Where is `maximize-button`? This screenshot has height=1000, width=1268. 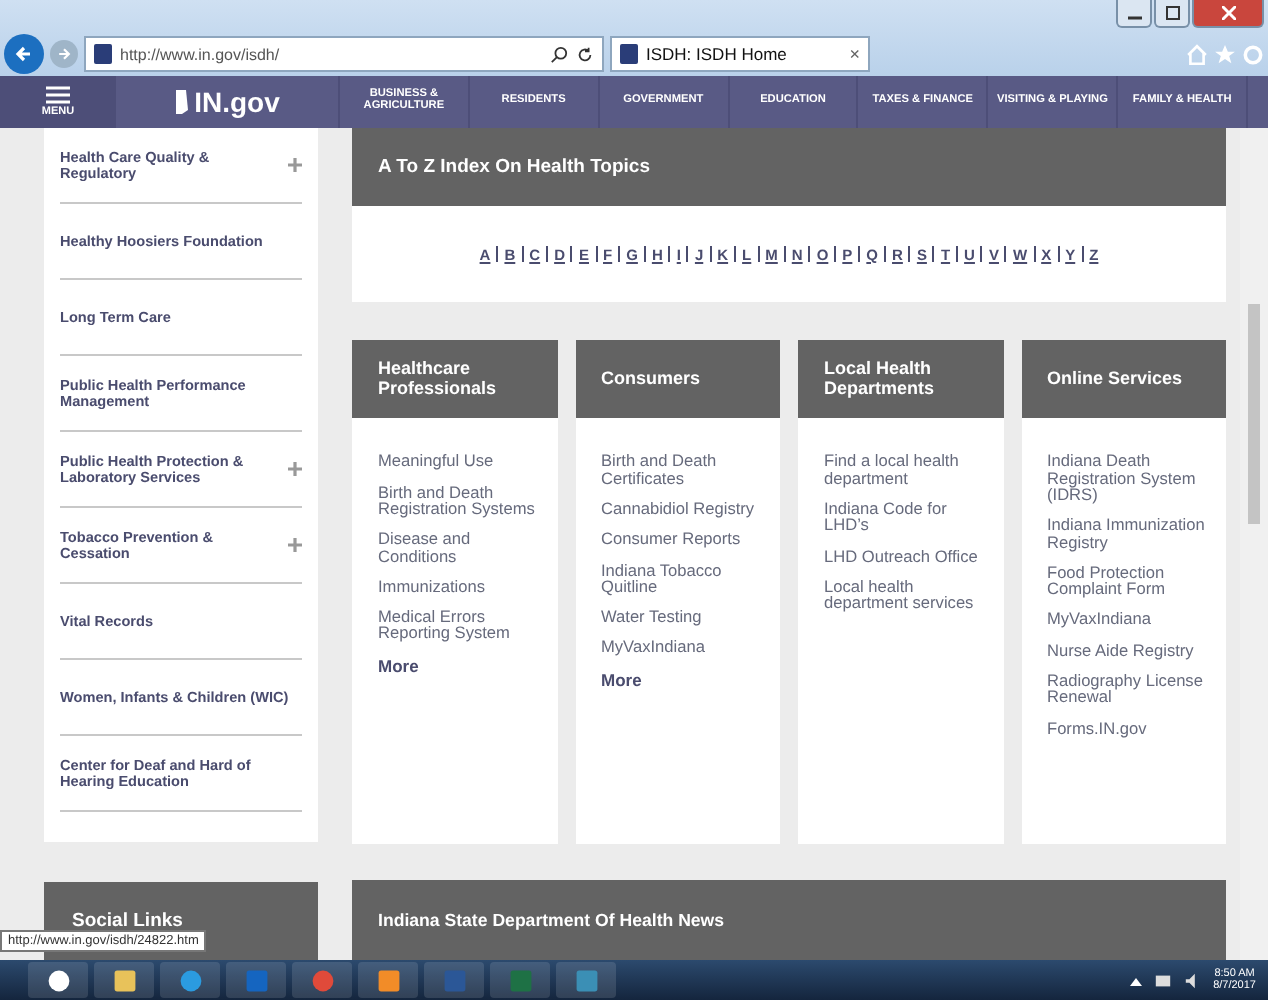
maximize-button is located at coordinates (1172, 14).